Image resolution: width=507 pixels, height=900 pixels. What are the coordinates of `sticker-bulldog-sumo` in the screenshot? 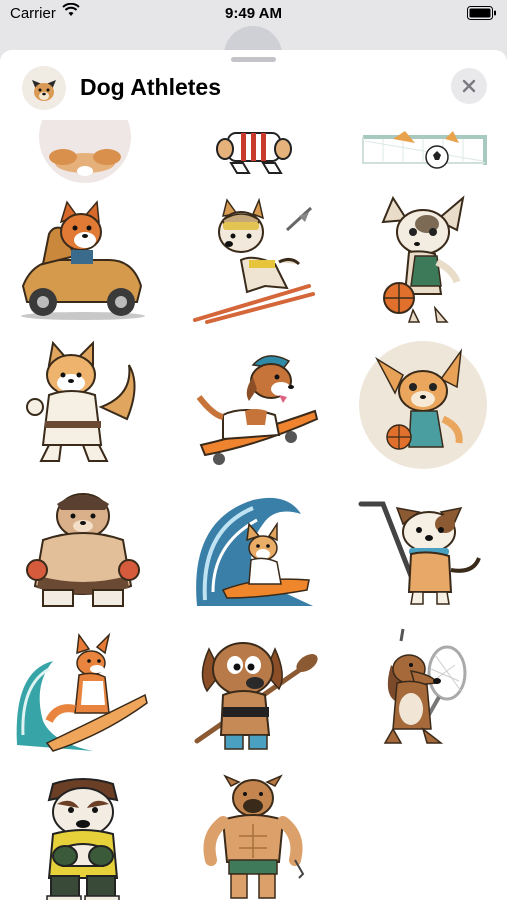 It's located at (83, 550).